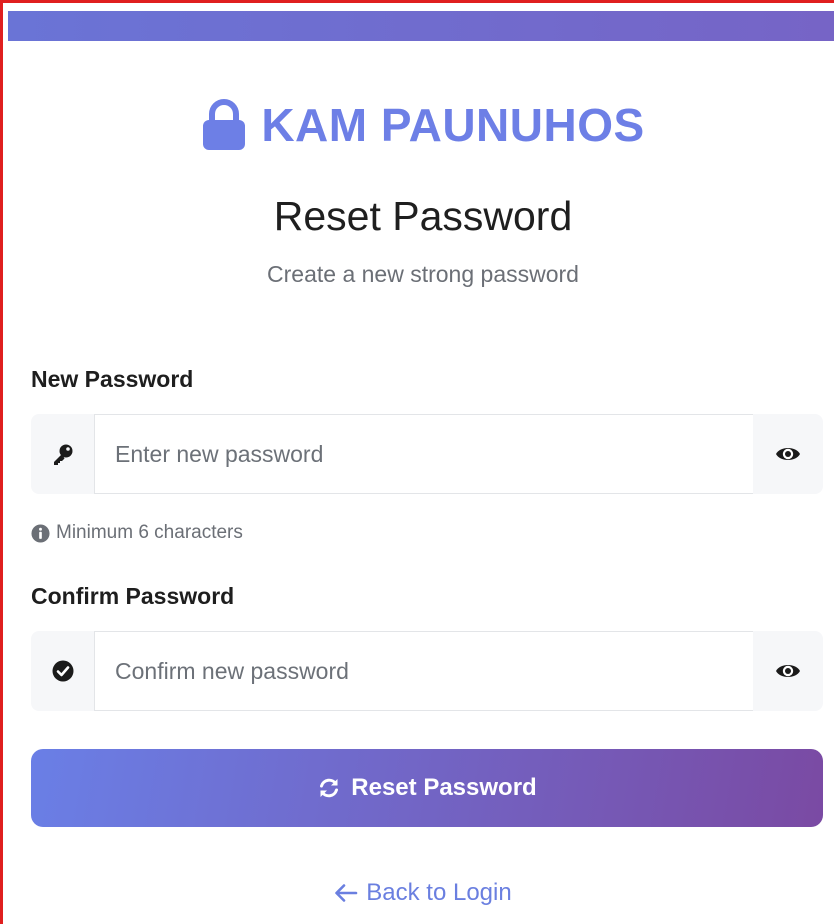  Describe the element at coordinates (453, 125) in the screenshot. I see `brand-name: KAM PAUNUHOS` at that location.